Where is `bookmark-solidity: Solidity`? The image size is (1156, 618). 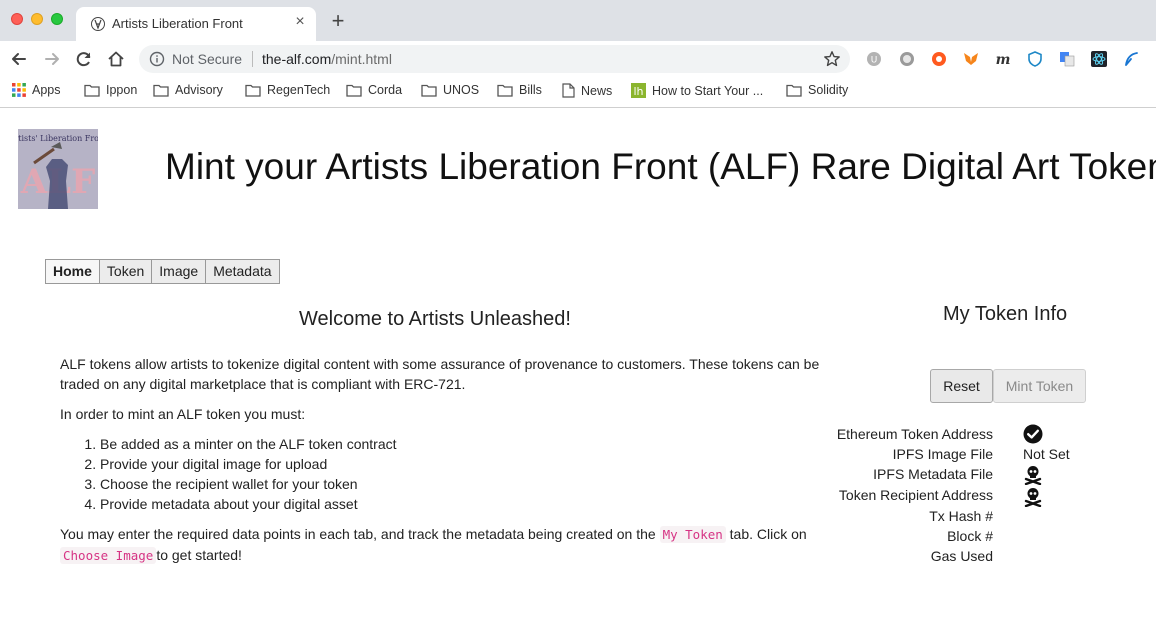
bookmark-solidity: Solidity is located at coordinates (817, 90).